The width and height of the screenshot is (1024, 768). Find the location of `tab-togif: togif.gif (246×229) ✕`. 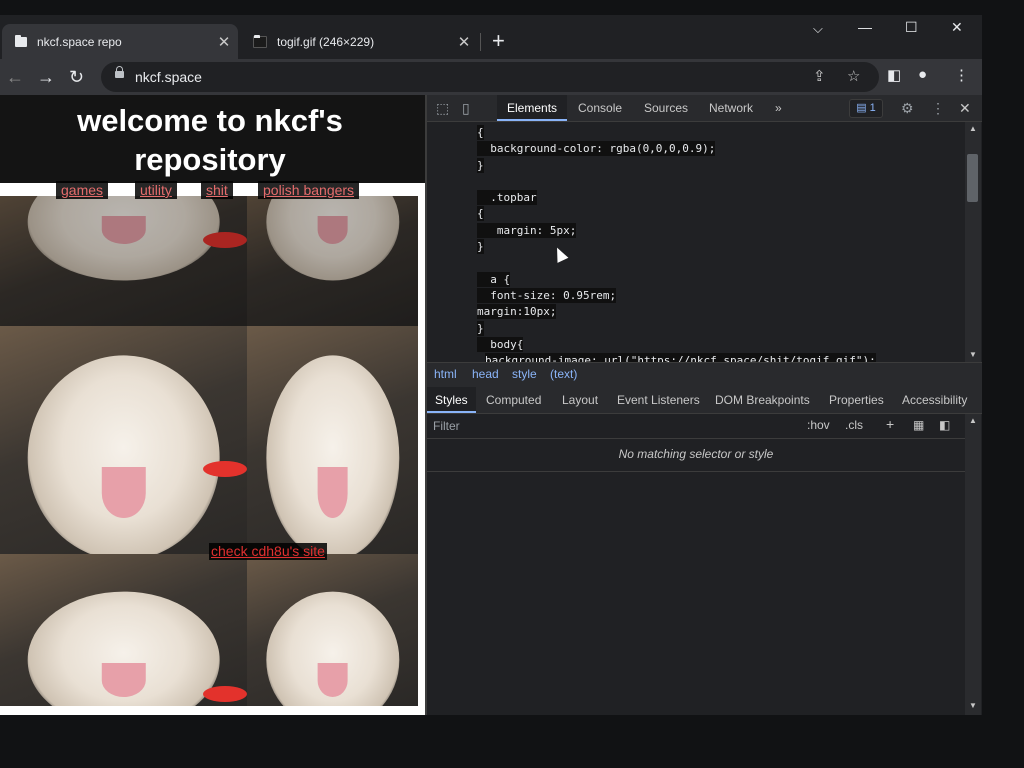

tab-togif: togif.gif (246×229) ✕ is located at coordinates (359, 41).